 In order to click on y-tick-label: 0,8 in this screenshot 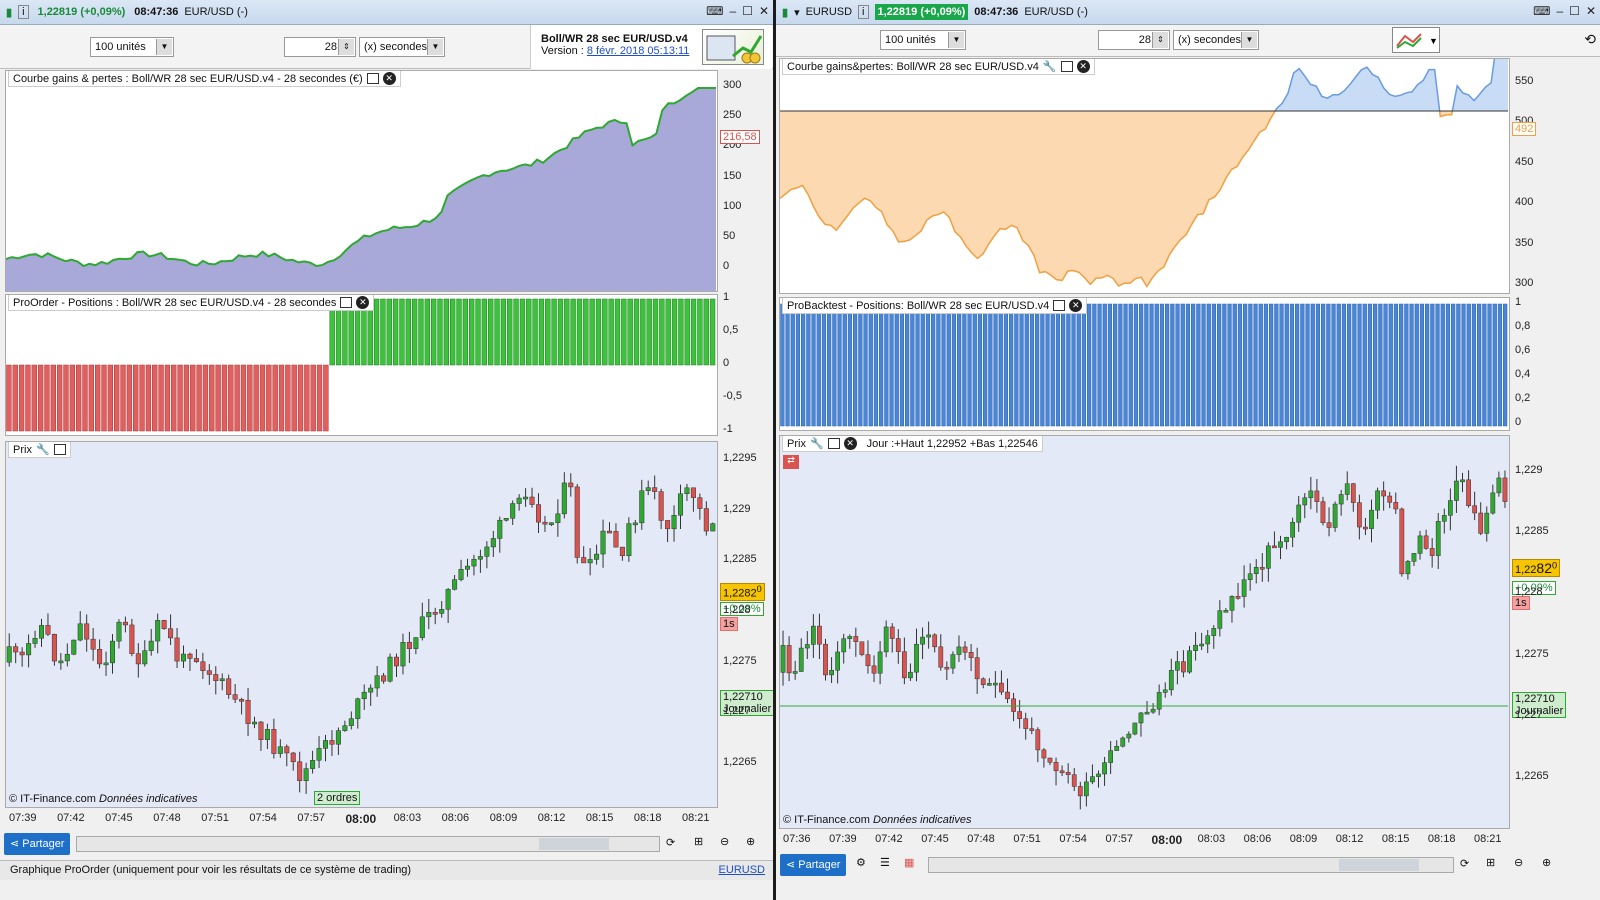, I will do `click(1523, 326)`.